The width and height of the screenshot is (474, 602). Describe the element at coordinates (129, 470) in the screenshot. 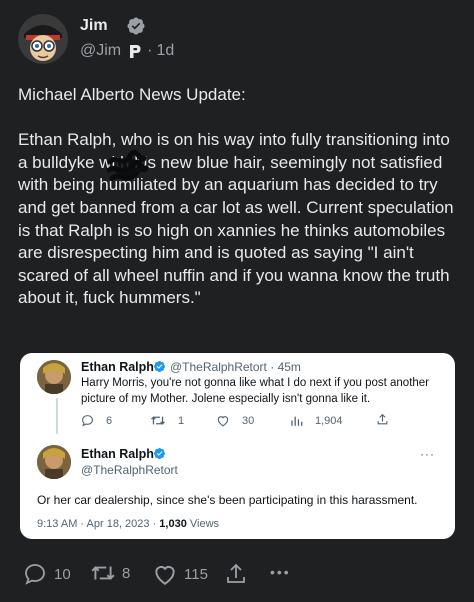

I see `quote-handle-2: @TheRalphRetort` at that location.